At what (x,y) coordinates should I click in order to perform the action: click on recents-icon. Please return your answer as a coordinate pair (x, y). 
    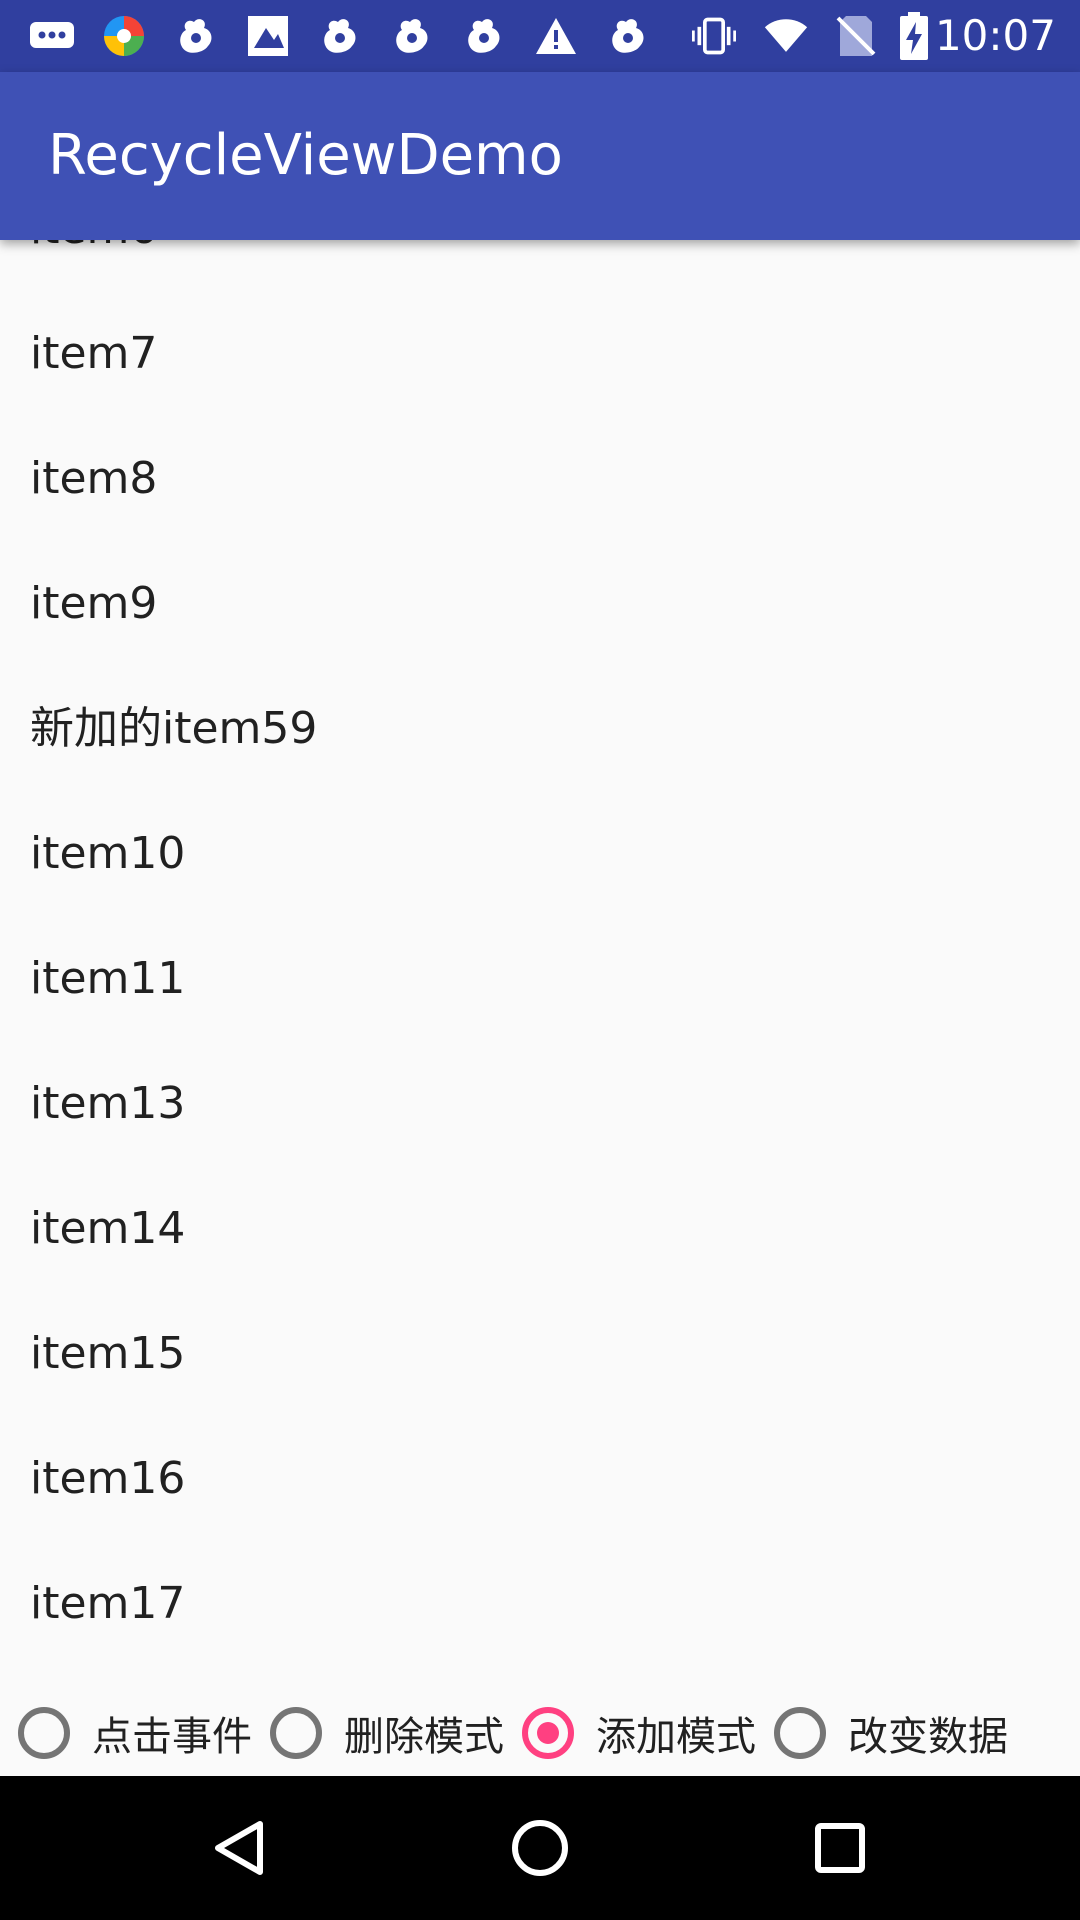
    Looking at the image, I should click on (840, 1848).